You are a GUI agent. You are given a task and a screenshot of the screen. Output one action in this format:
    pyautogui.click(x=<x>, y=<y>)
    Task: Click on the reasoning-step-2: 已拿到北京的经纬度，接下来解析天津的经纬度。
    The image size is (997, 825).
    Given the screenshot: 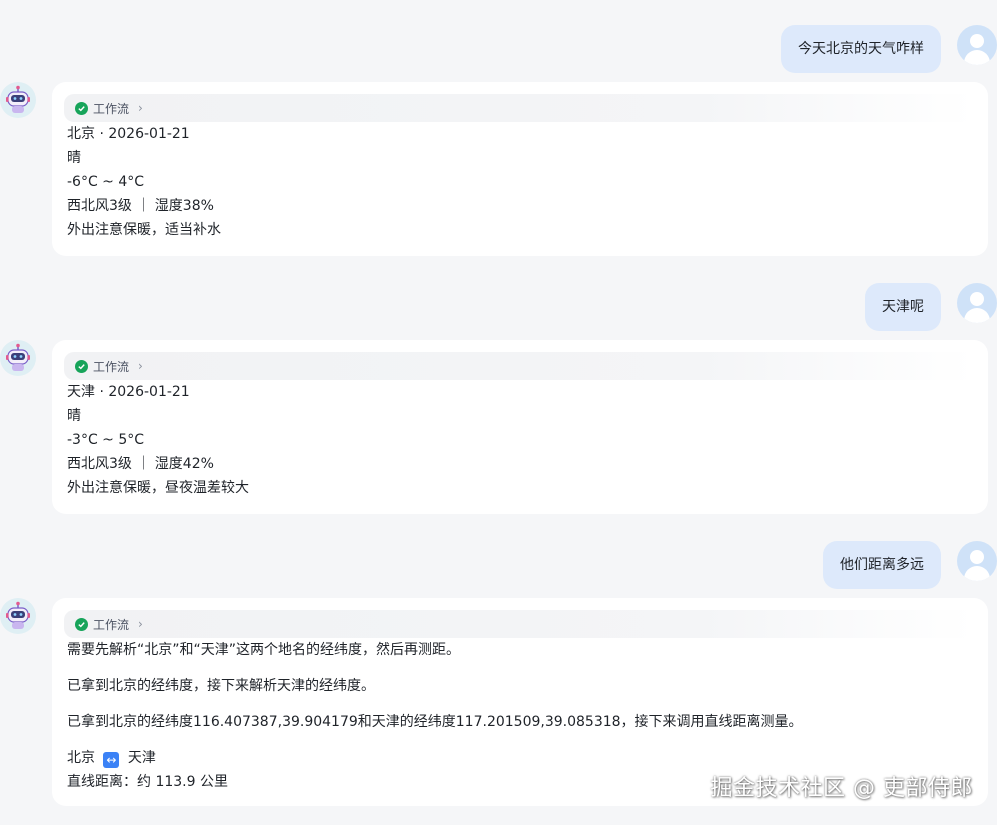 What is the action you would take?
    pyautogui.click(x=221, y=686)
    